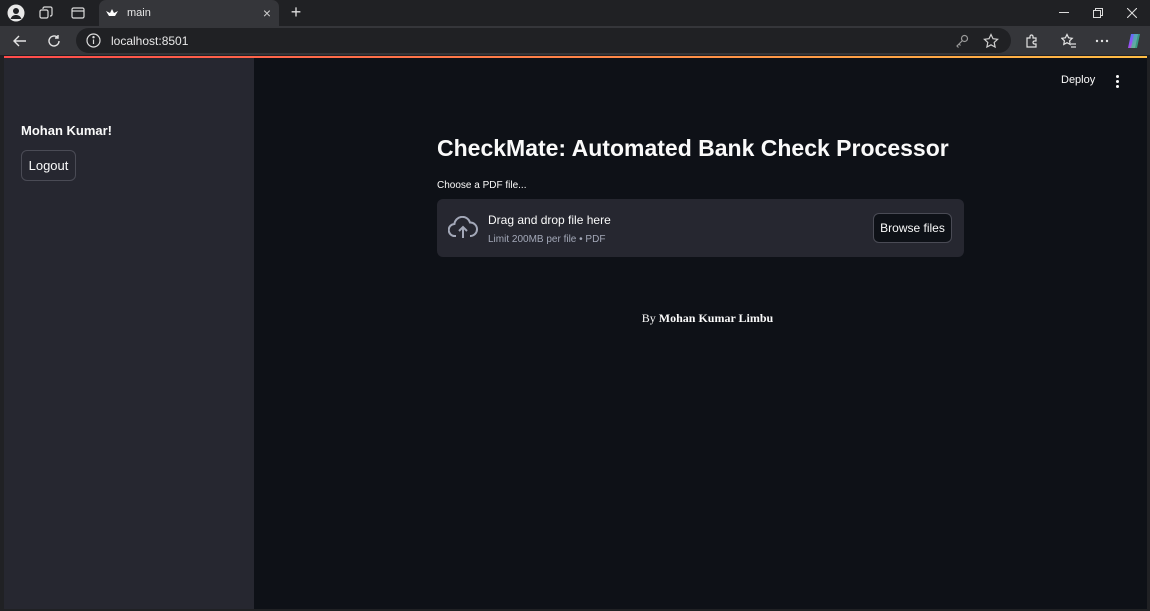 The width and height of the screenshot is (1150, 611). What do you see at coordinates (575, 13) in the screenshot?
I see `browser-tab-bar: main × +` at bounding box center [575, 13].